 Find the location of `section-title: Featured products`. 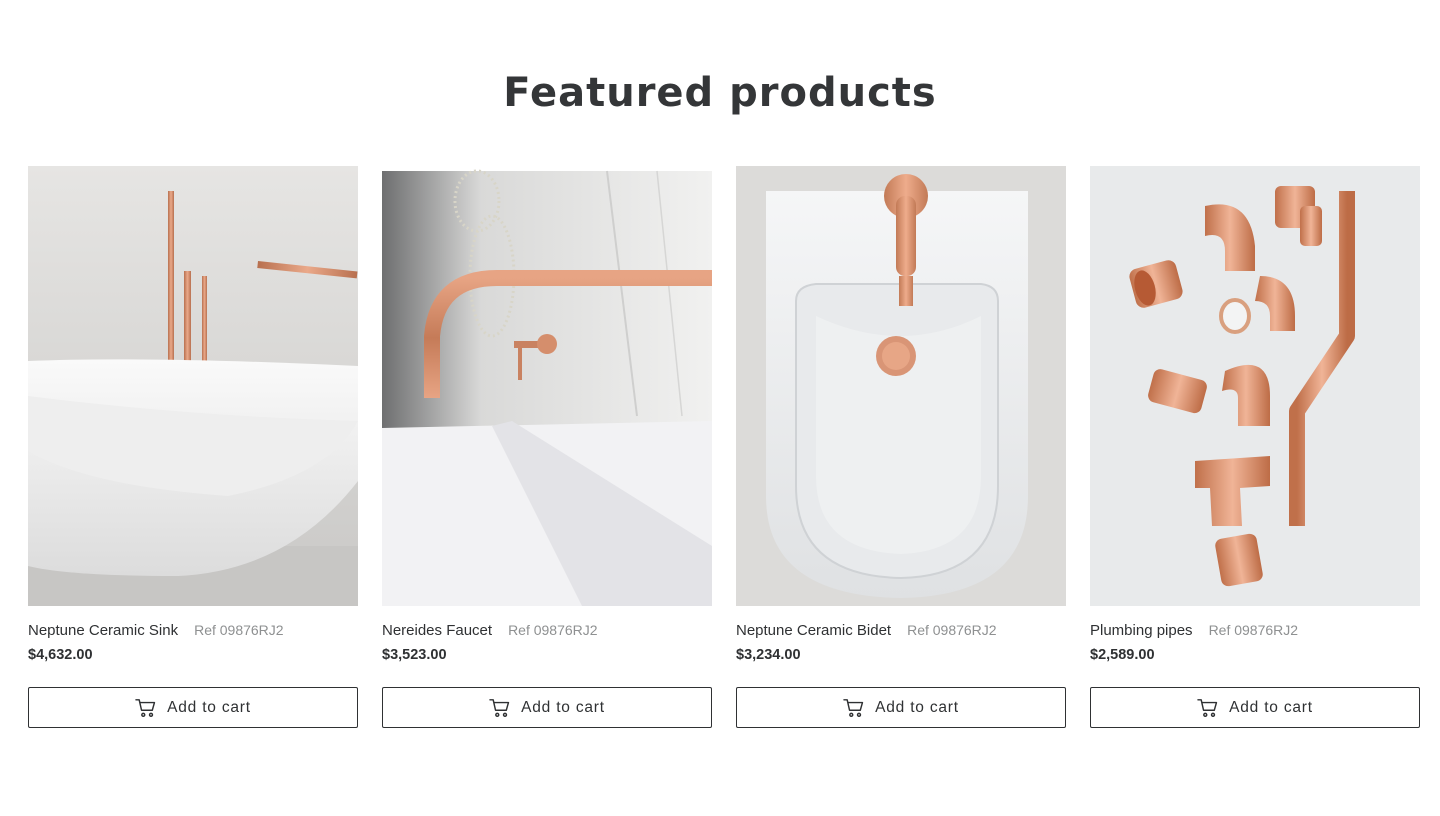

section-title: Featured products is located at coordinates (720, 93).